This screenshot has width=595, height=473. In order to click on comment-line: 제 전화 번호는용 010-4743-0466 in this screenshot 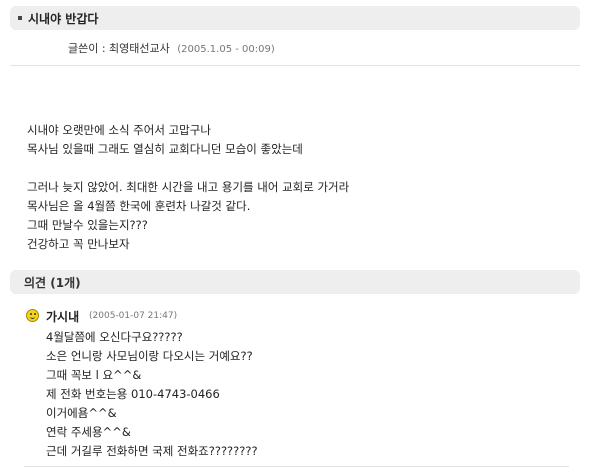, I will do `click(133, 394)`.